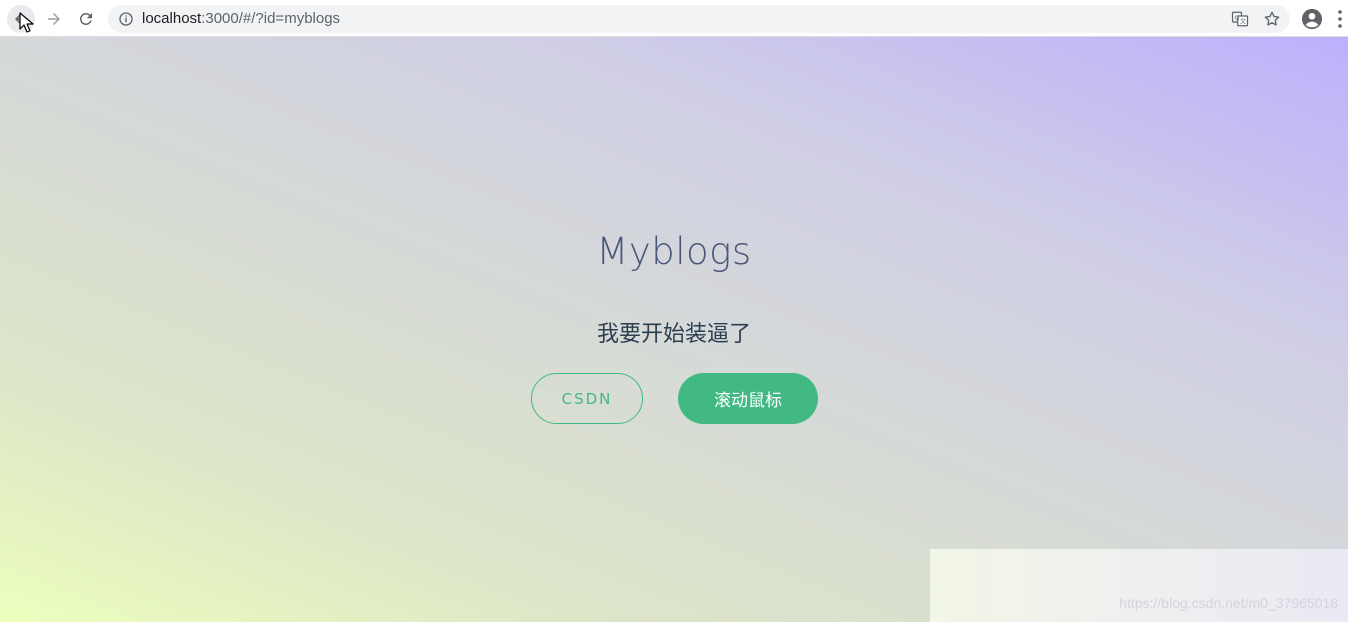 The width and height of the screenshot is (1348, 622). I want to click on star-icon, so click(1272, 19).